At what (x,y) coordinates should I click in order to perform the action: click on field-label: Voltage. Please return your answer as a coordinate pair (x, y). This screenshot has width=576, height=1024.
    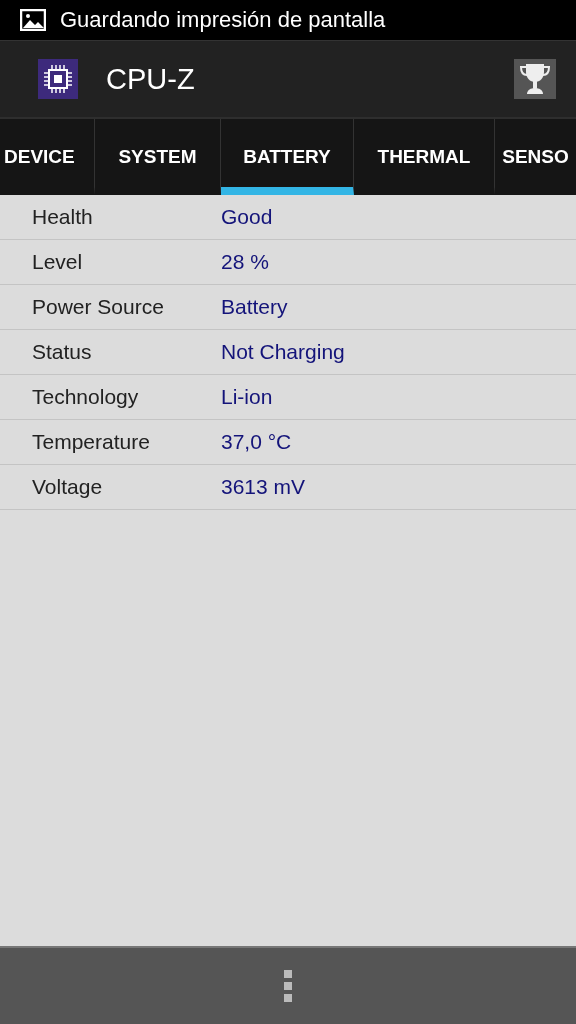
    Looking at the image, I should click on (67, 487).